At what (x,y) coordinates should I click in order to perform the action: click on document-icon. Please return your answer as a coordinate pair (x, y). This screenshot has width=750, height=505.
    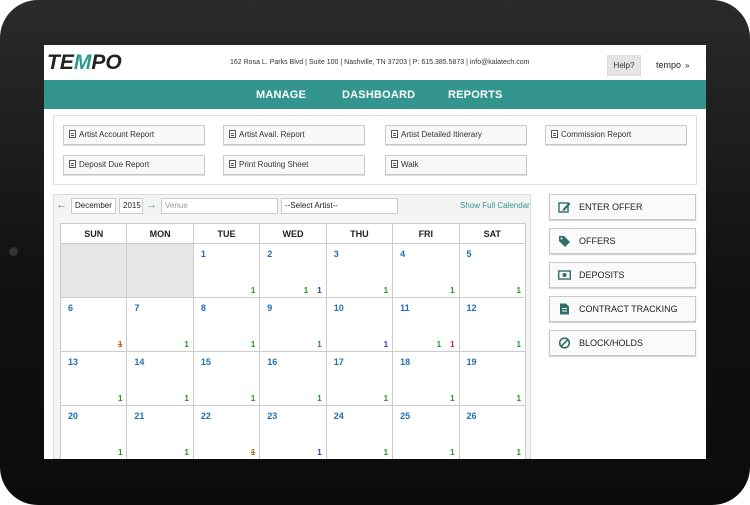
    Looking at the image, I should click on (394, 164).